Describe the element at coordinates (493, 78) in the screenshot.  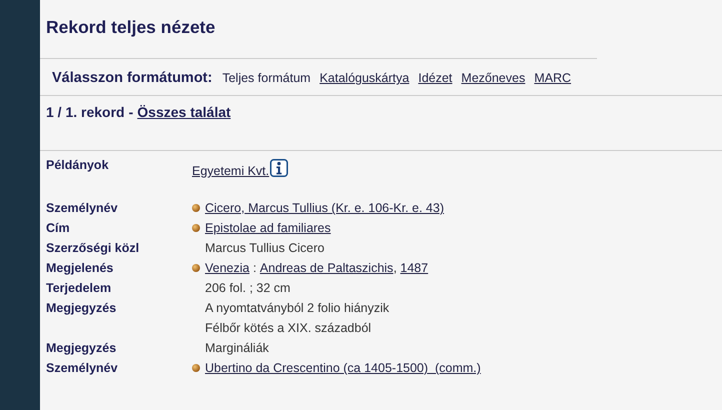
I see `format-link: Mezőneves` at that location.